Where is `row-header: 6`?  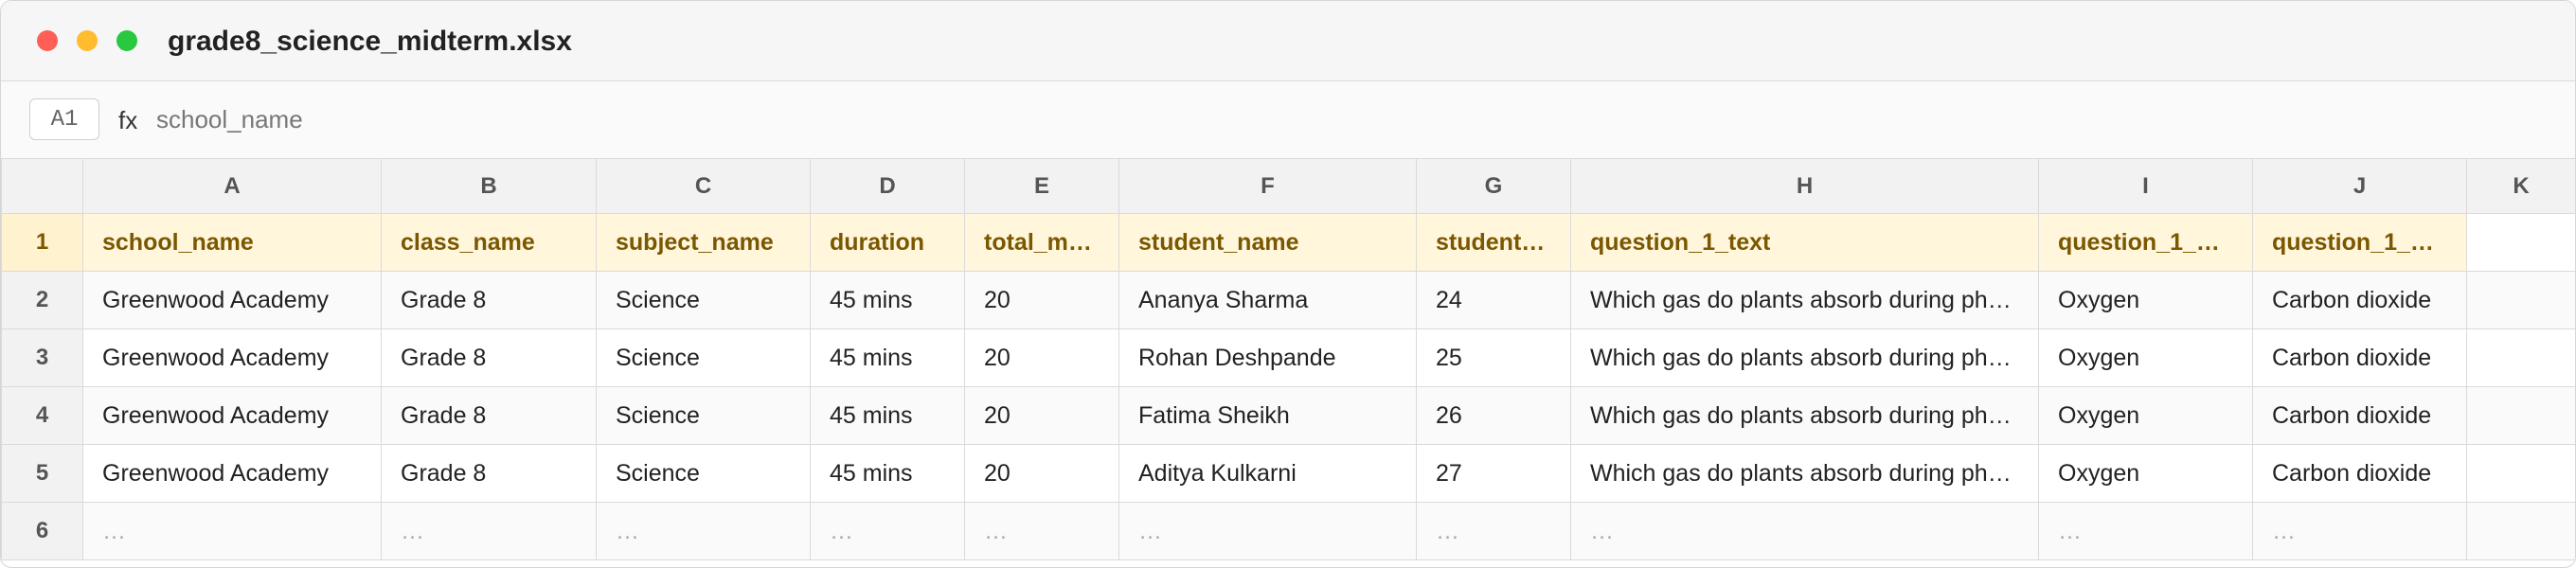 row-header: 6 is located at coordinates (42, 531).